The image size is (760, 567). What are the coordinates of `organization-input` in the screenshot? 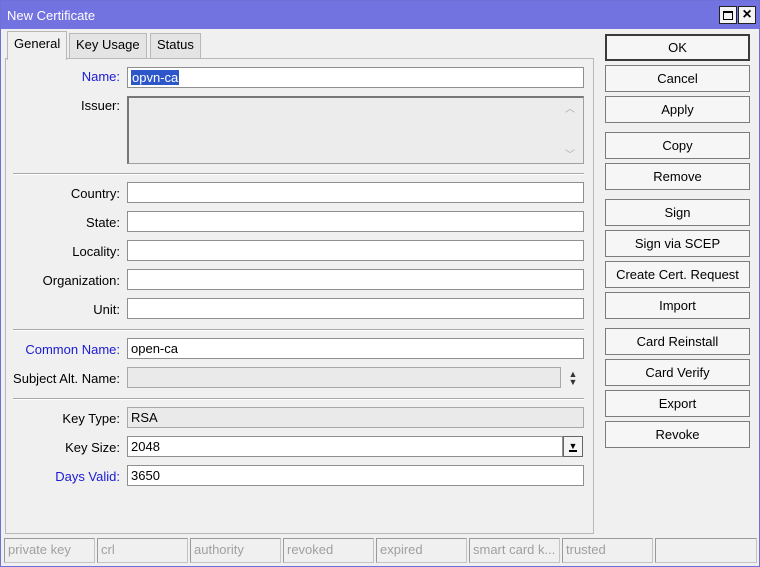 It's located at (355, 279).